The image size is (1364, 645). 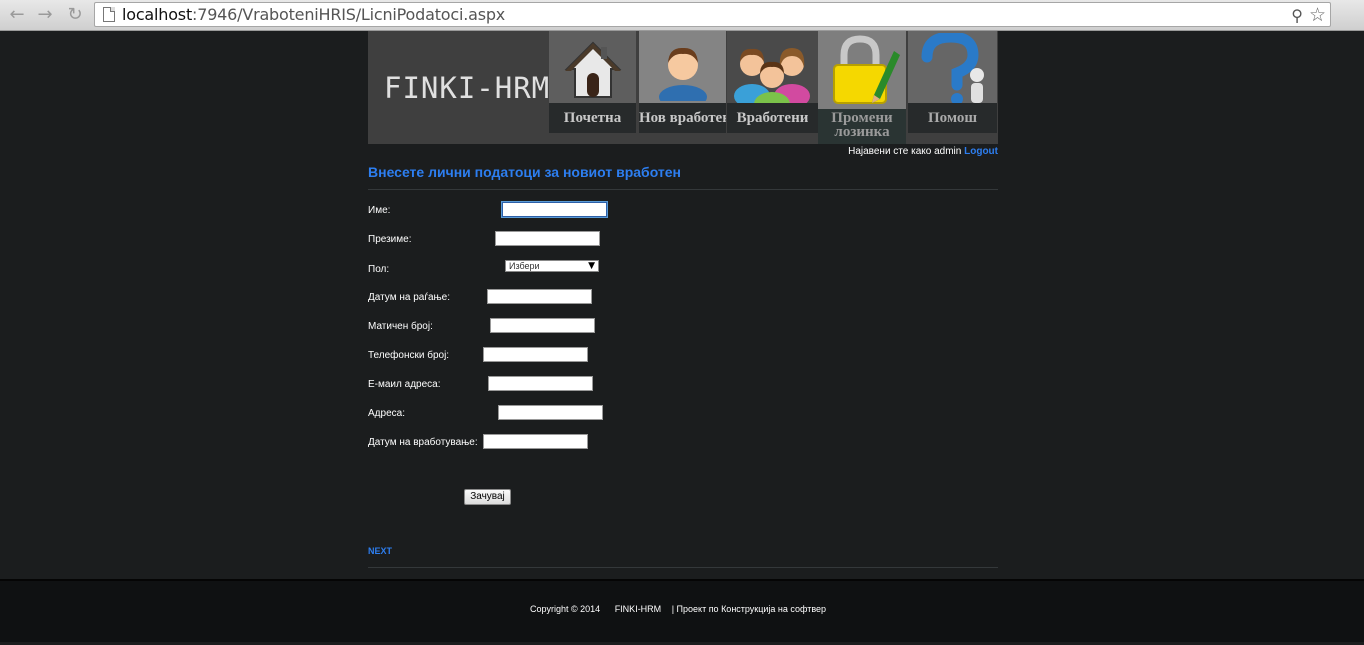 I want to click on login-status-text: Најавени сте како admin, so click(x=905, y=151).